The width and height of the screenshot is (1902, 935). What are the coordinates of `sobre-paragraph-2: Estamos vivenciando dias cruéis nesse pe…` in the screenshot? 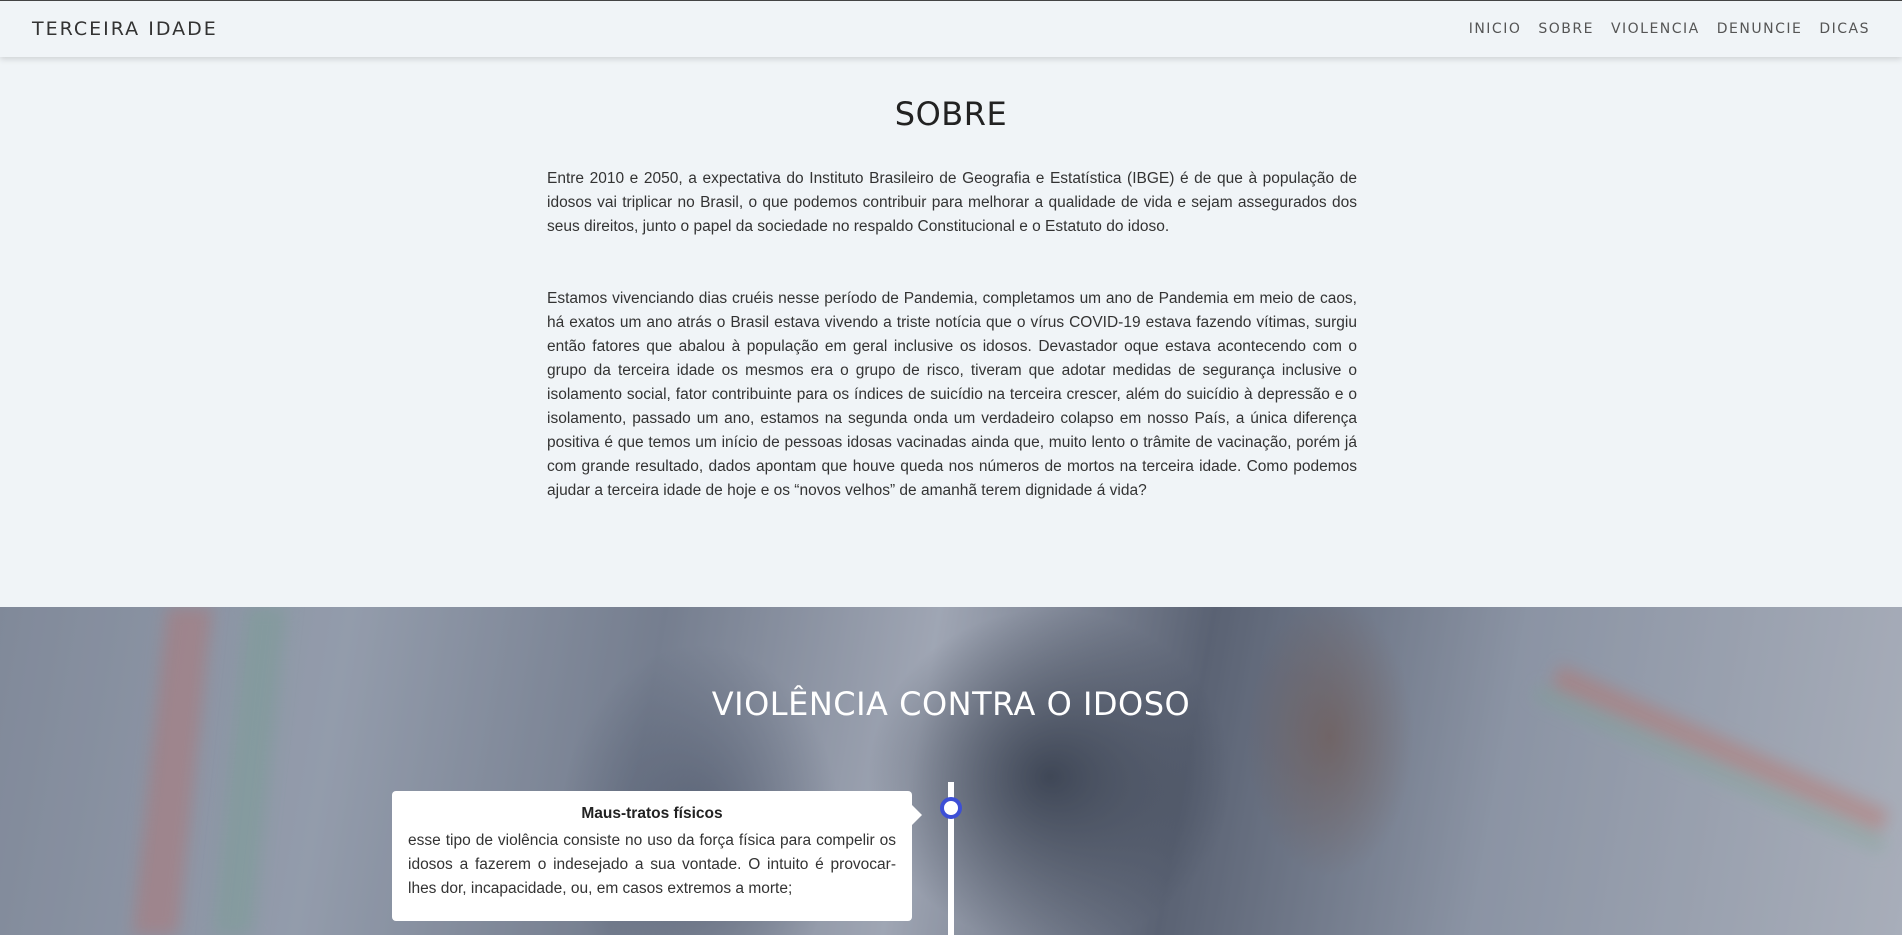 It's located at (952, 394).